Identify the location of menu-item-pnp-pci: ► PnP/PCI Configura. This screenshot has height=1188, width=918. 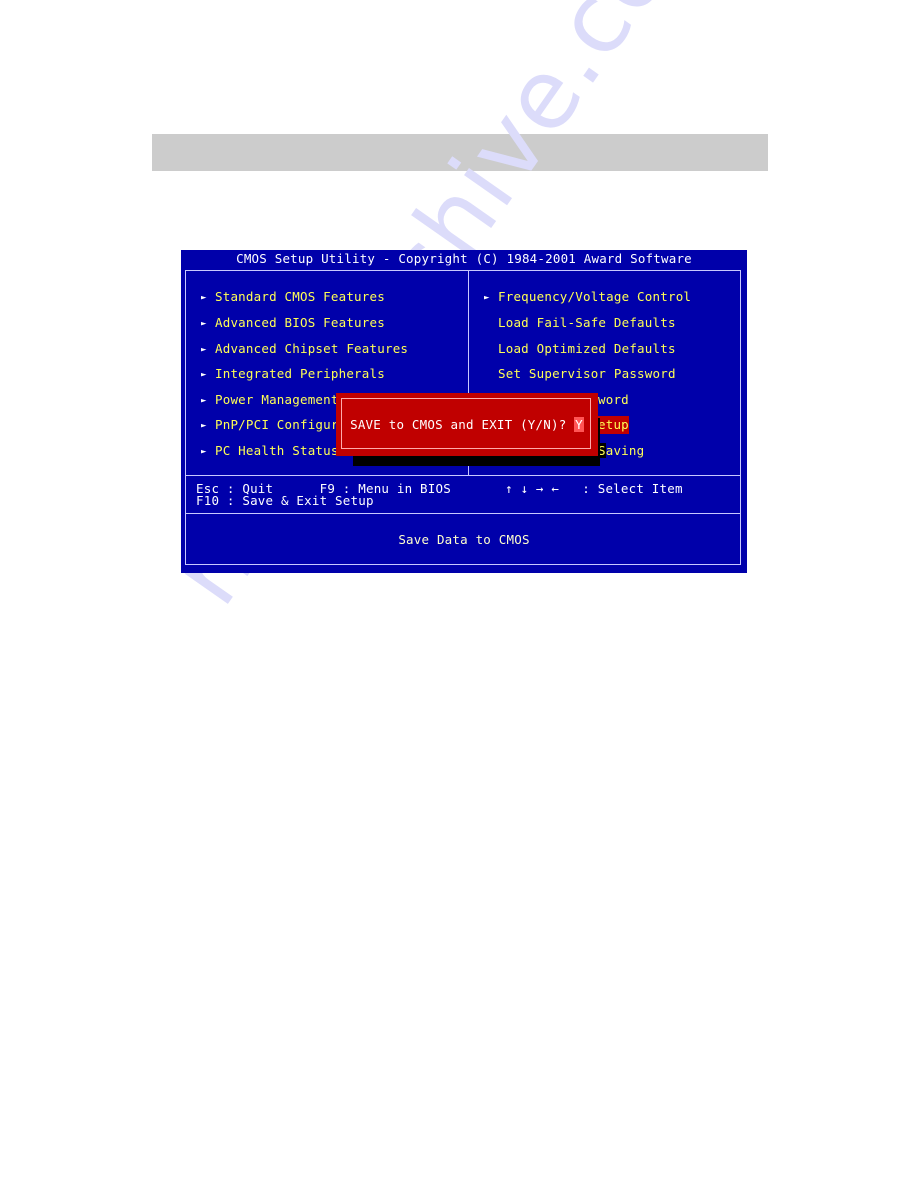
(273, 425).